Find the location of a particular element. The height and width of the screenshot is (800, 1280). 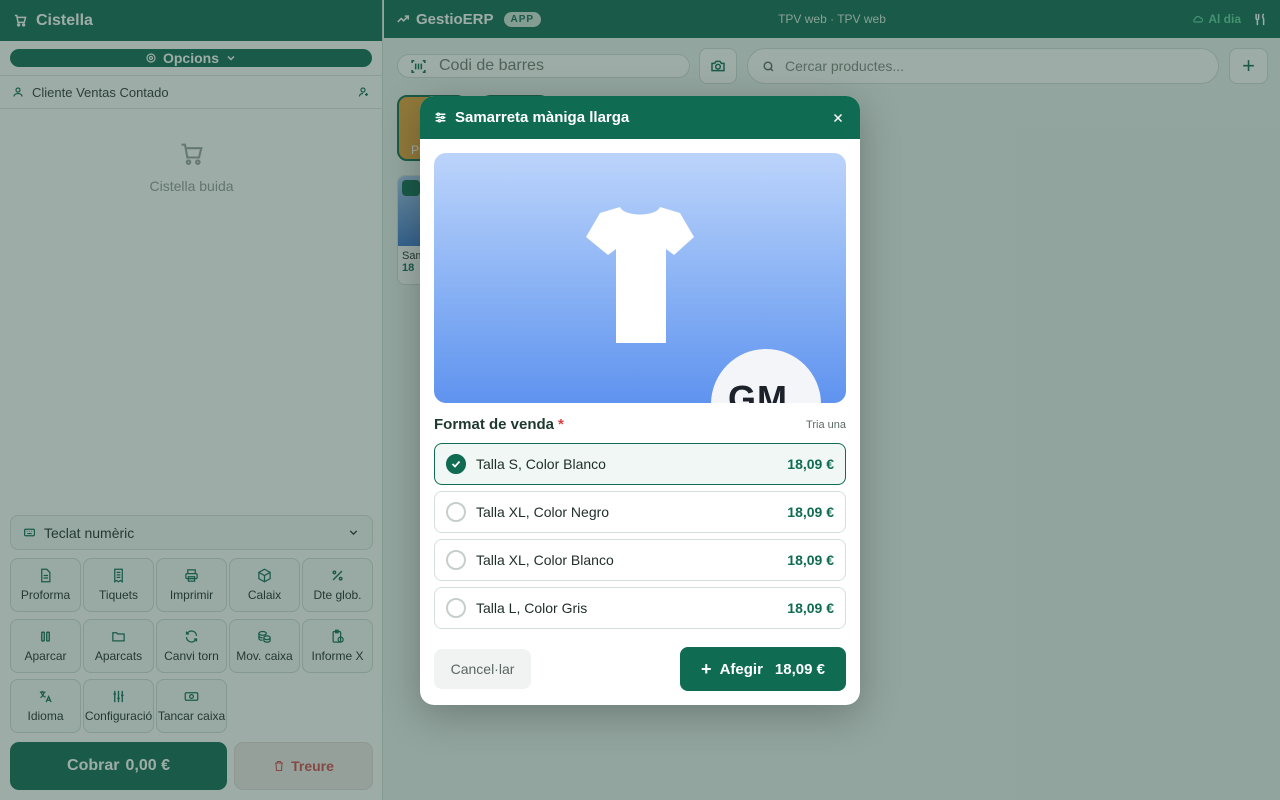

add-label: Afegir is located at coordinates (741, 669).